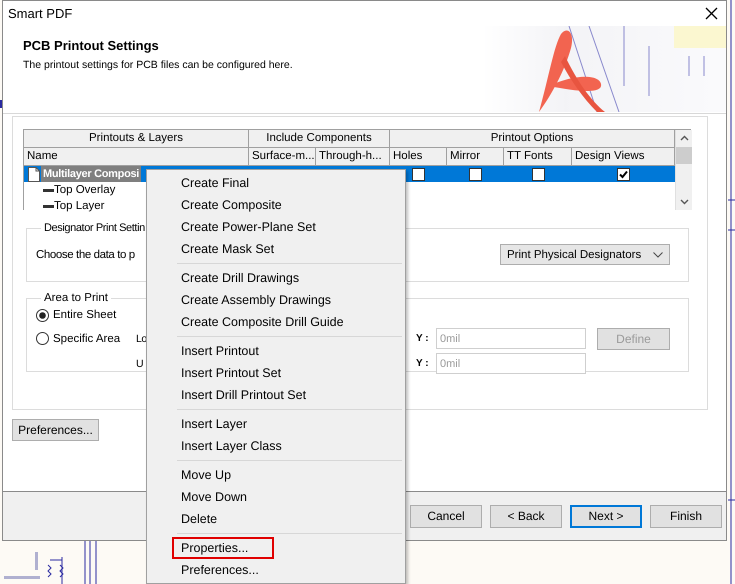  I want to click on wizard-button: Cancel, so click(446, 516).